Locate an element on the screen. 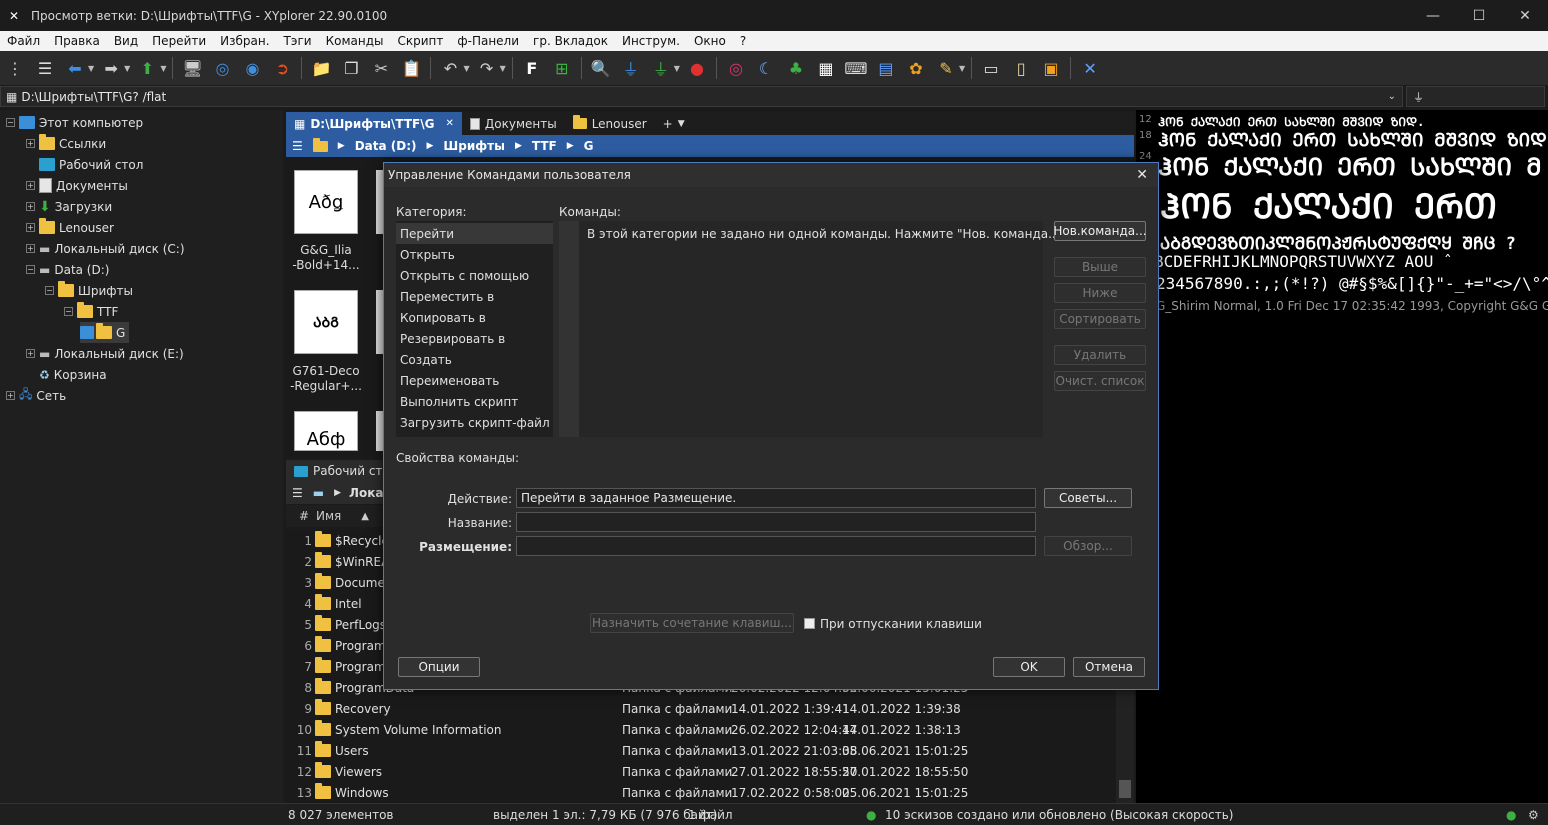 The image size is (1548, 825). tab-documents: Документы is located at coordinates (513, 123).